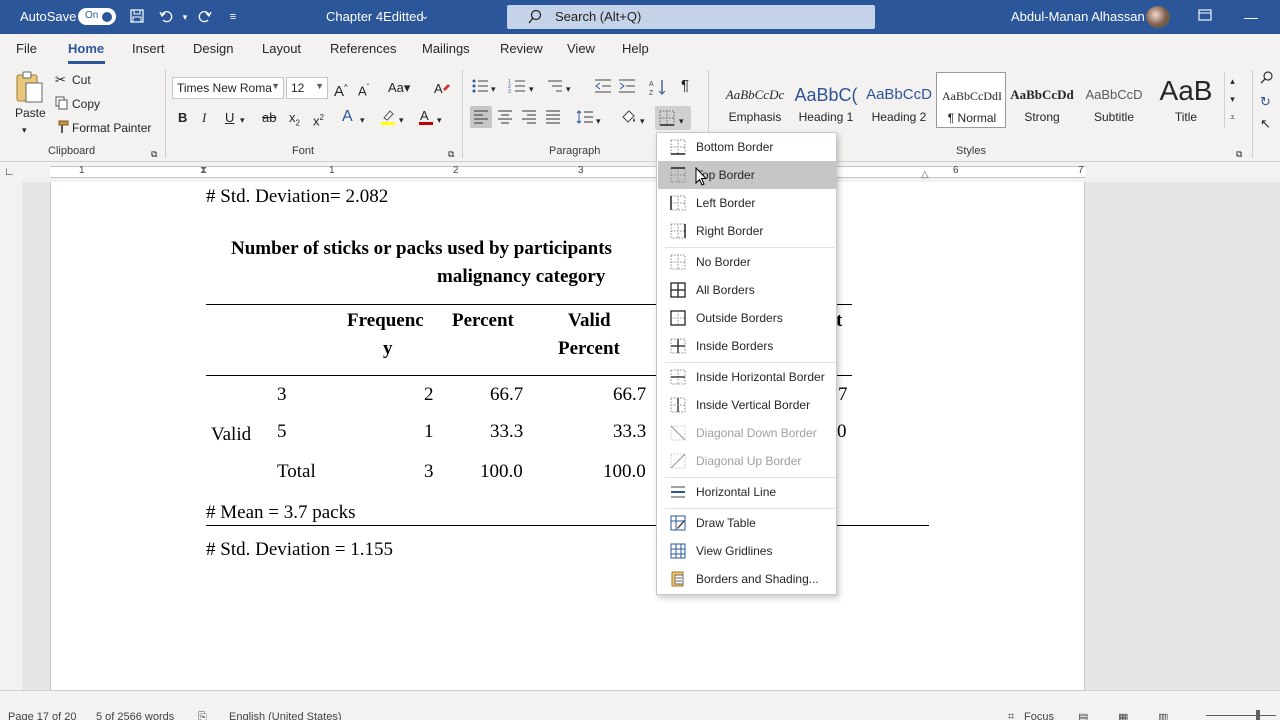  I want to click on numbering-icon: 123, so click(517, 88).